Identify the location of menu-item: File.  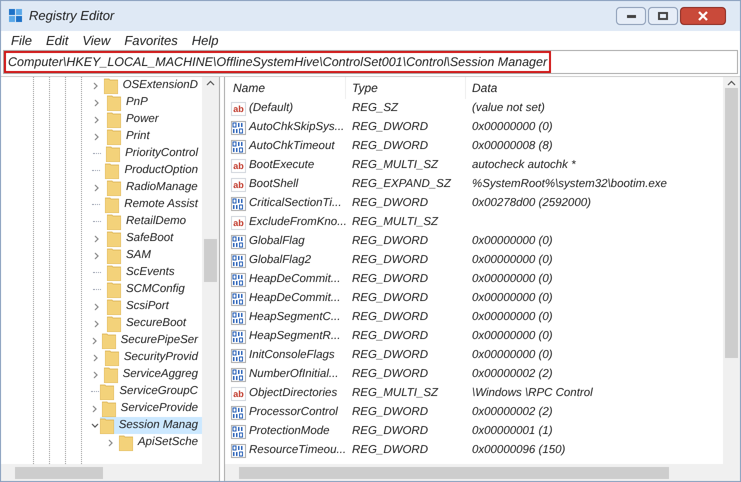
(21, 40).